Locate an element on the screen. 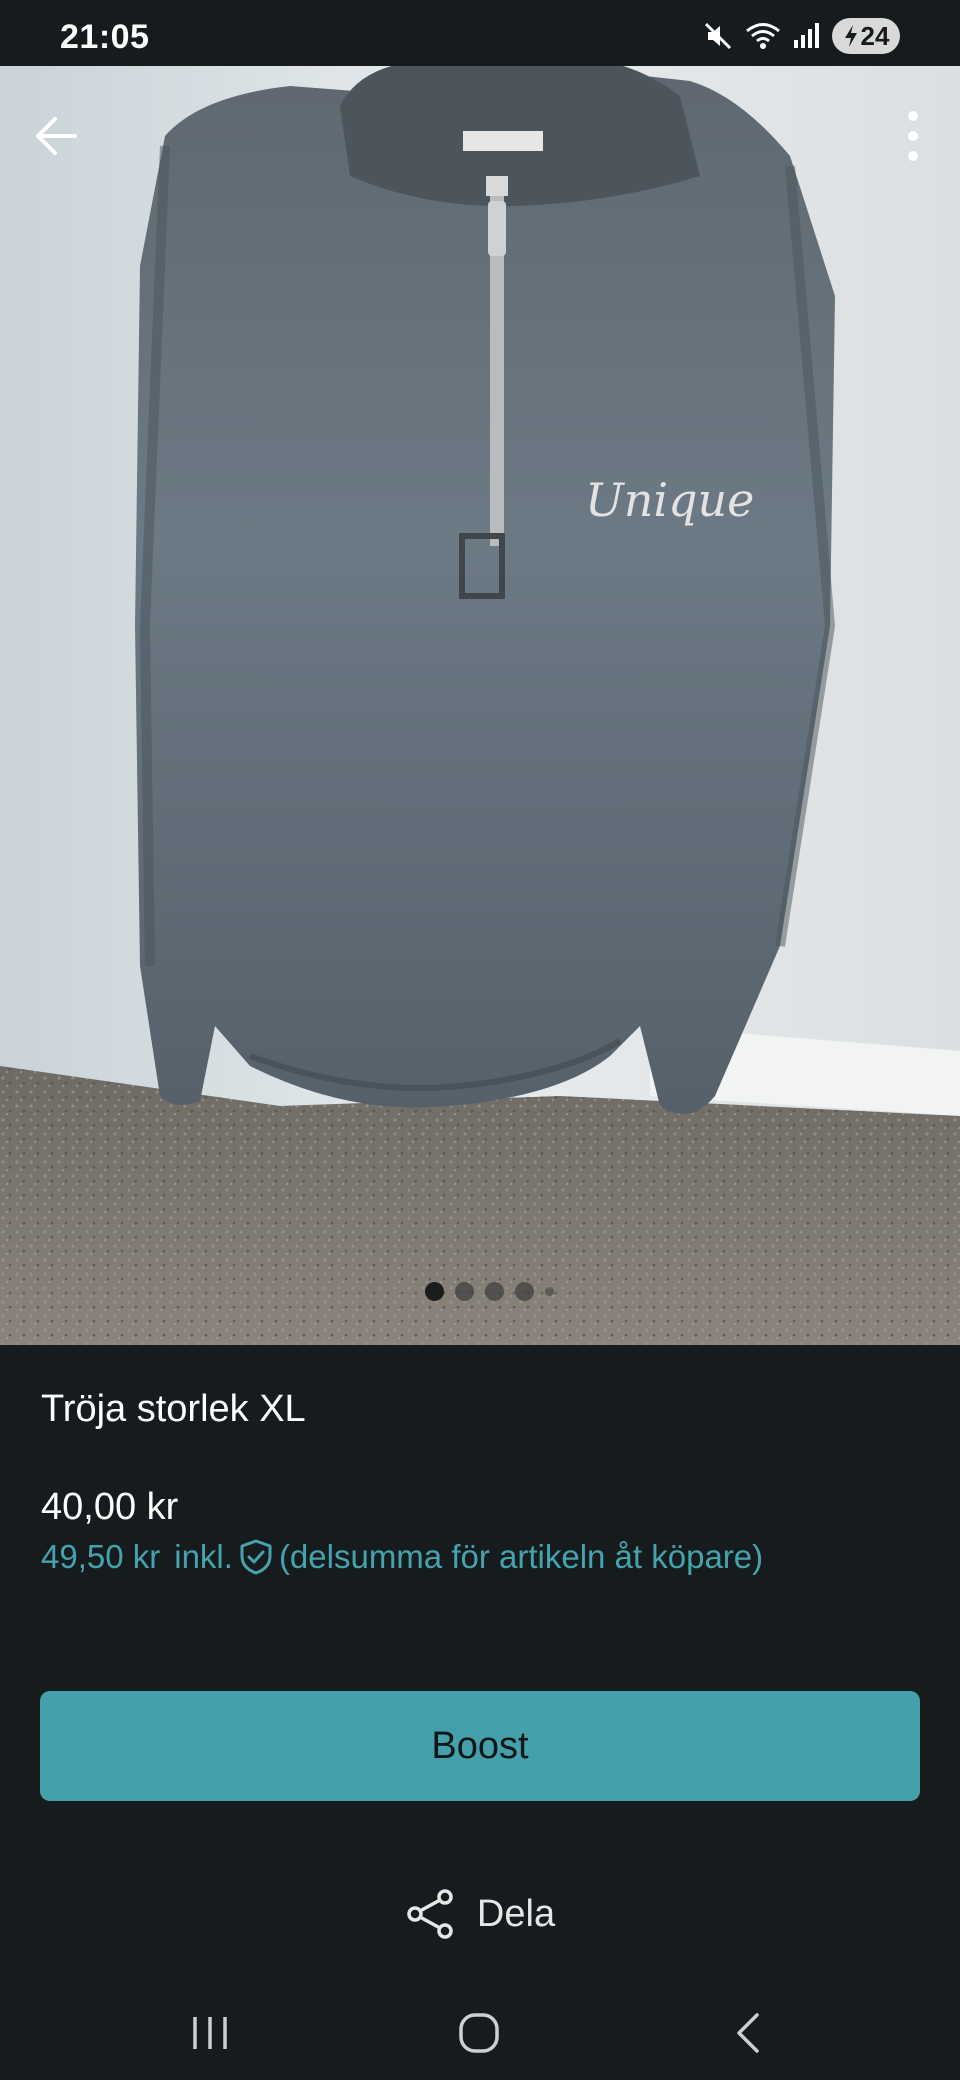 This screenshot has height=2080, width=960. arrow-left-icon is located at coordinates (56, 136).